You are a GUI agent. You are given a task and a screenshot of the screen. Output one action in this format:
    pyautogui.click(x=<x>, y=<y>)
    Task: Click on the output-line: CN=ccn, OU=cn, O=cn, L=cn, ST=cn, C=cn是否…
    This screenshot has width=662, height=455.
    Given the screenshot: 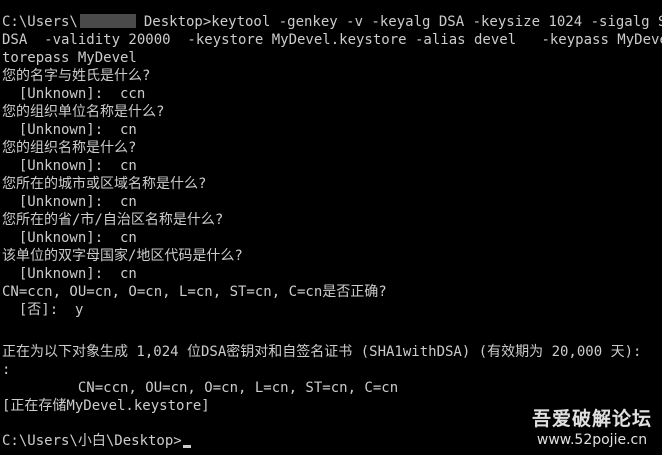 What is the action you would take?
    pyautogui.click(x=194, y=292)
    